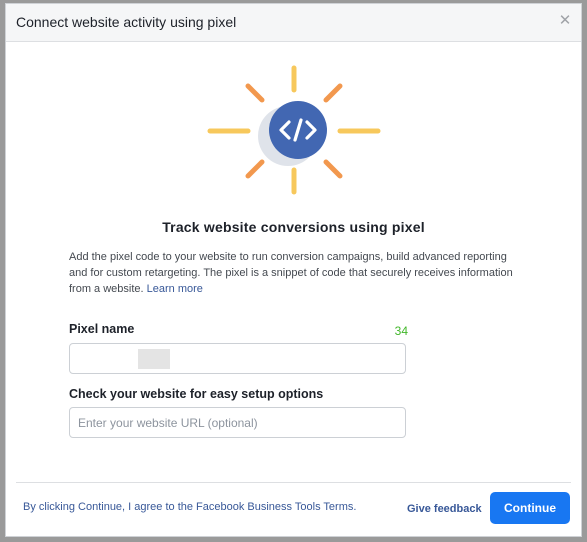 Image resolution: width=587 pixels, height=542 pixels. Describe the element at coordinates (530, 508) in the screenshot. I see `continue-button: Continue` at that location.